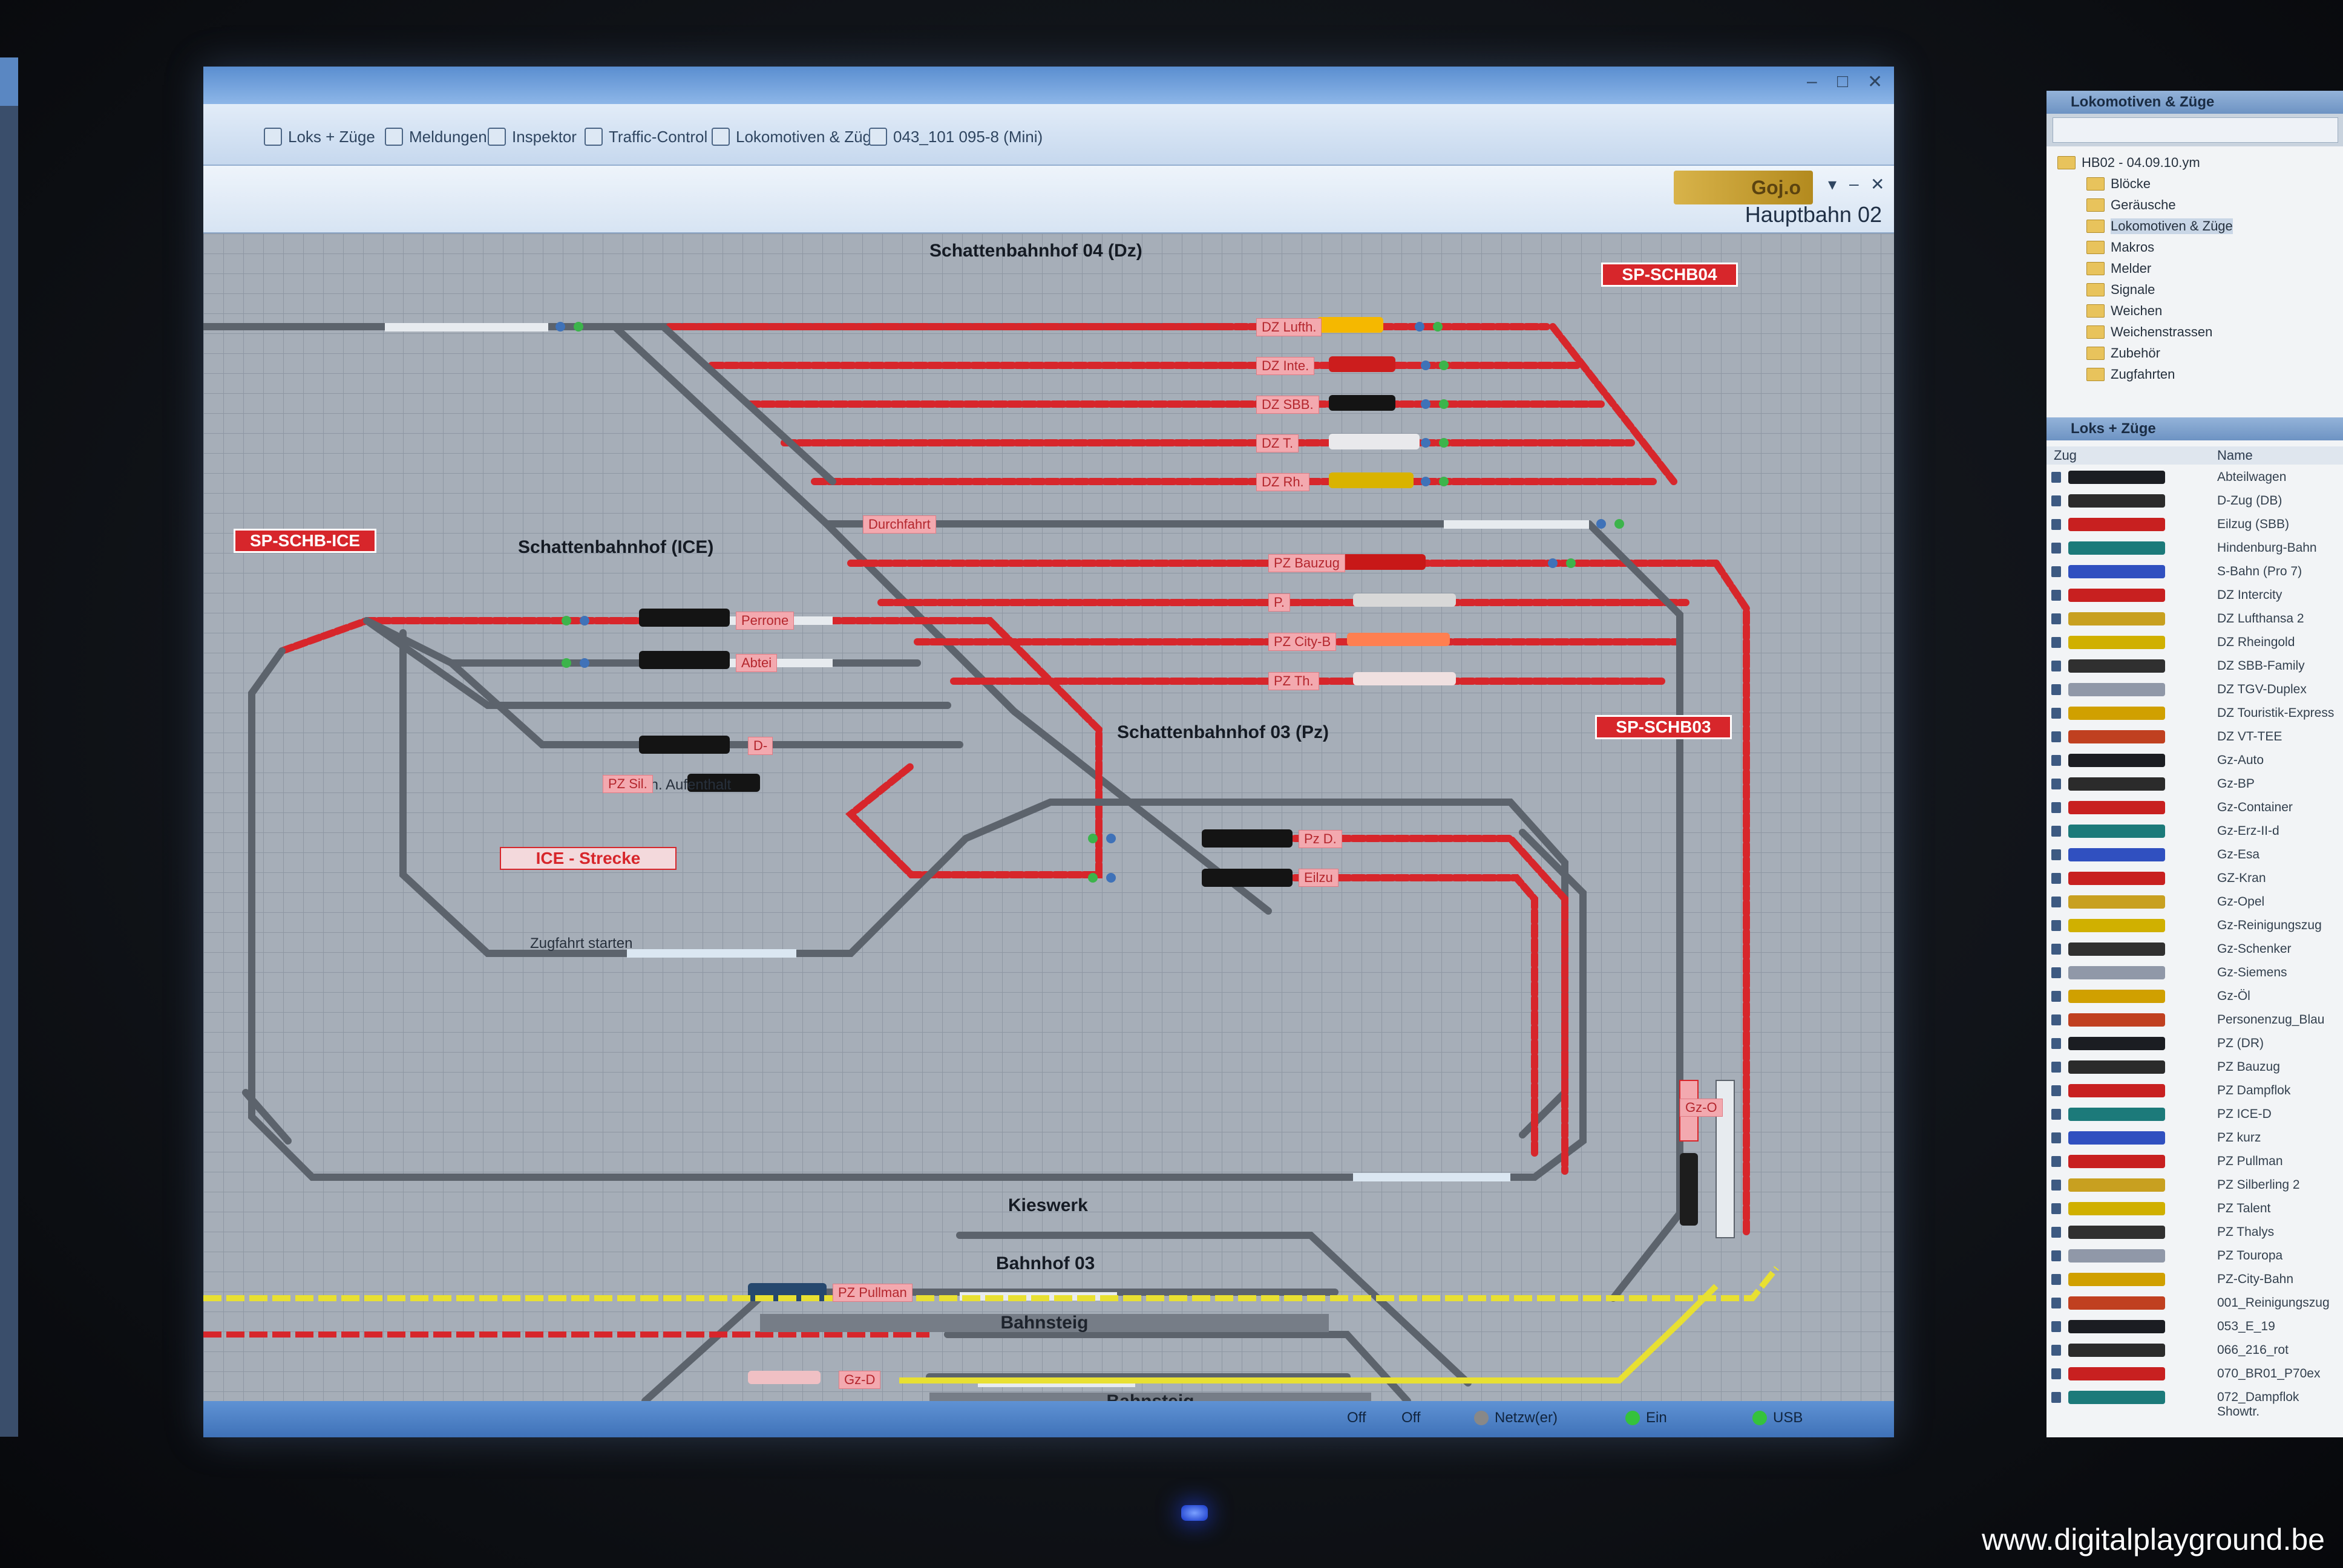  I want to click on list-item: PZ Touropa, so click(2194, 1255).